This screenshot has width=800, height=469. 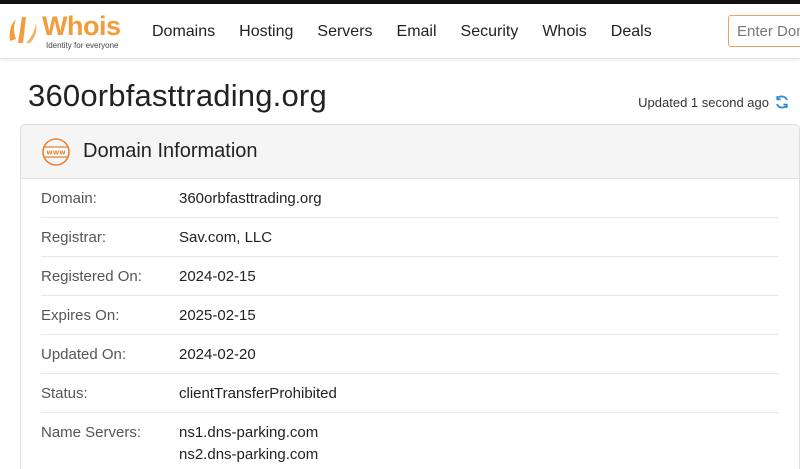 What do you see at coordinates (266, 32) in the screenshot?
I see `nav-item-hosting: Hosting` at bounding box center [266, 32].